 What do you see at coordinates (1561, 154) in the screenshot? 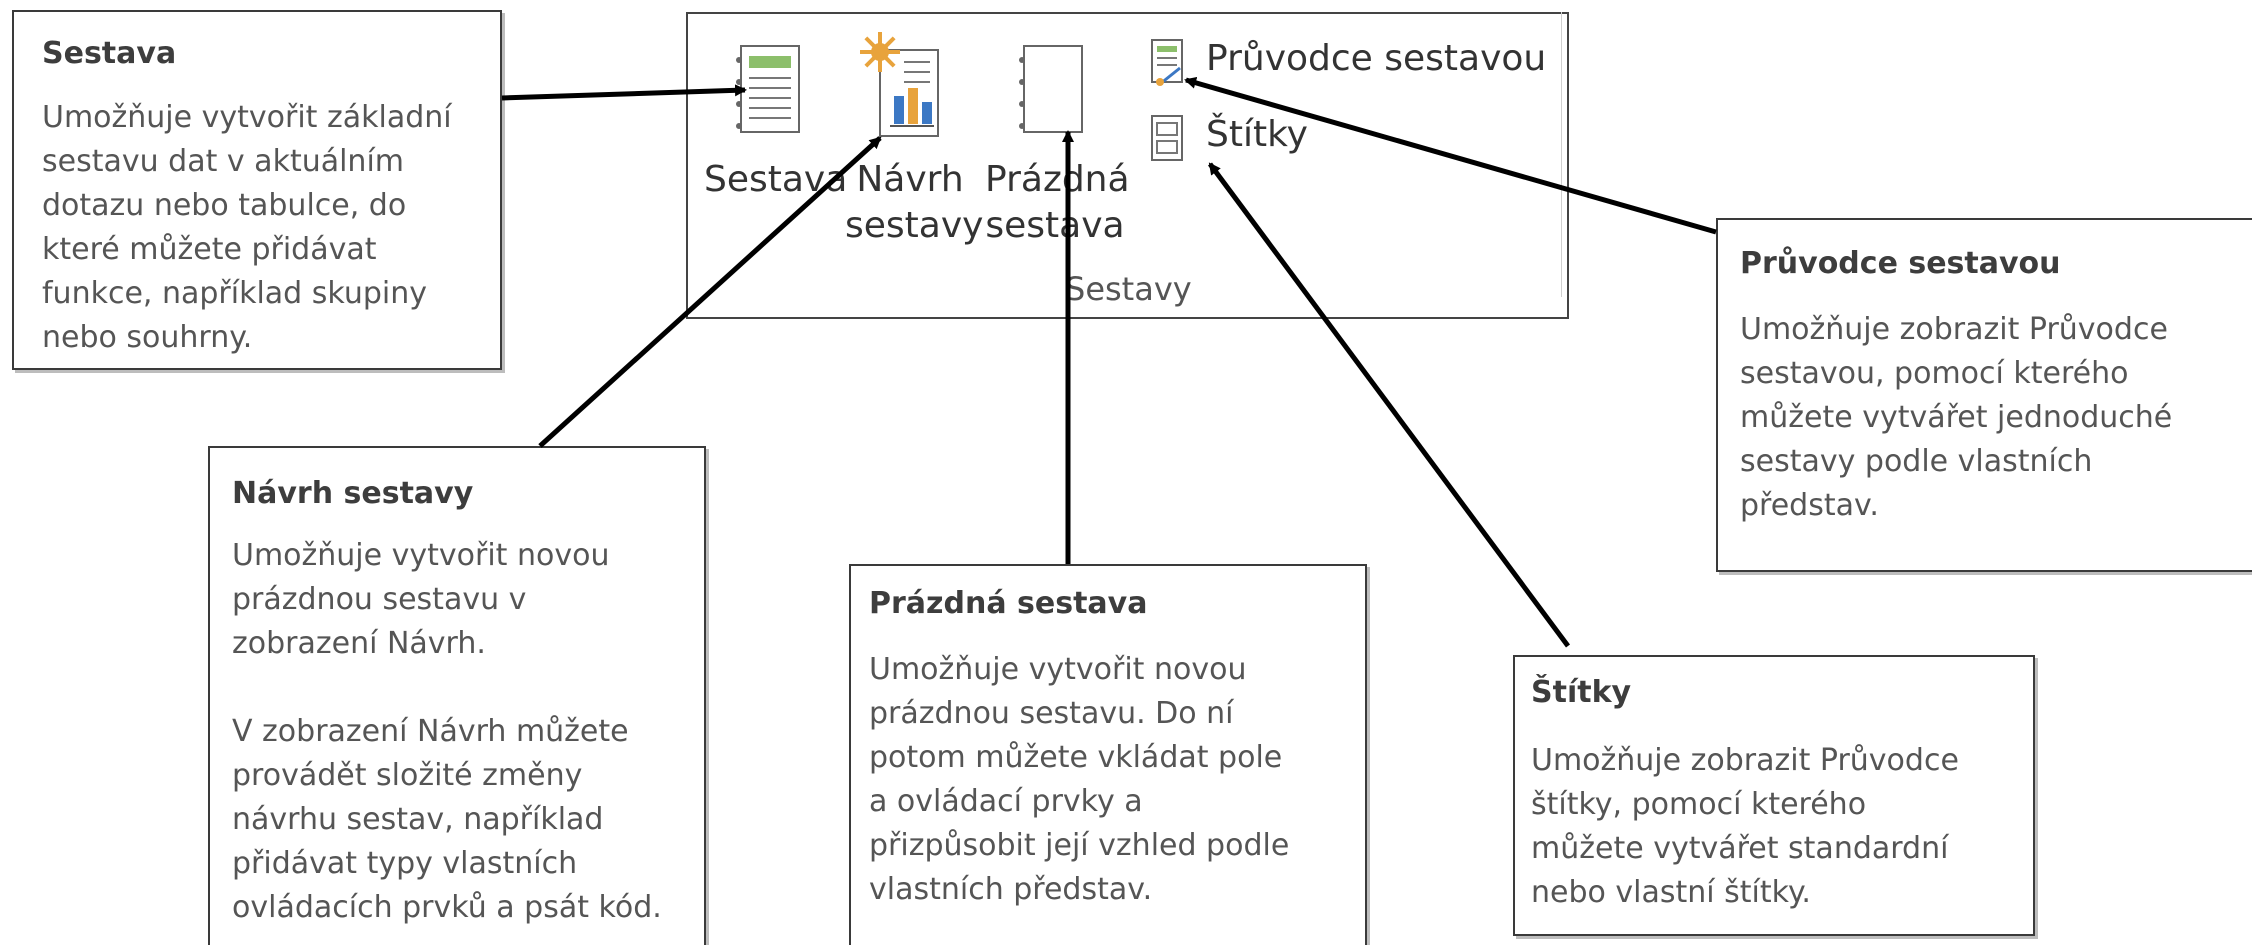
I see `ribbon-separator` at bounding box center [1561, 154].